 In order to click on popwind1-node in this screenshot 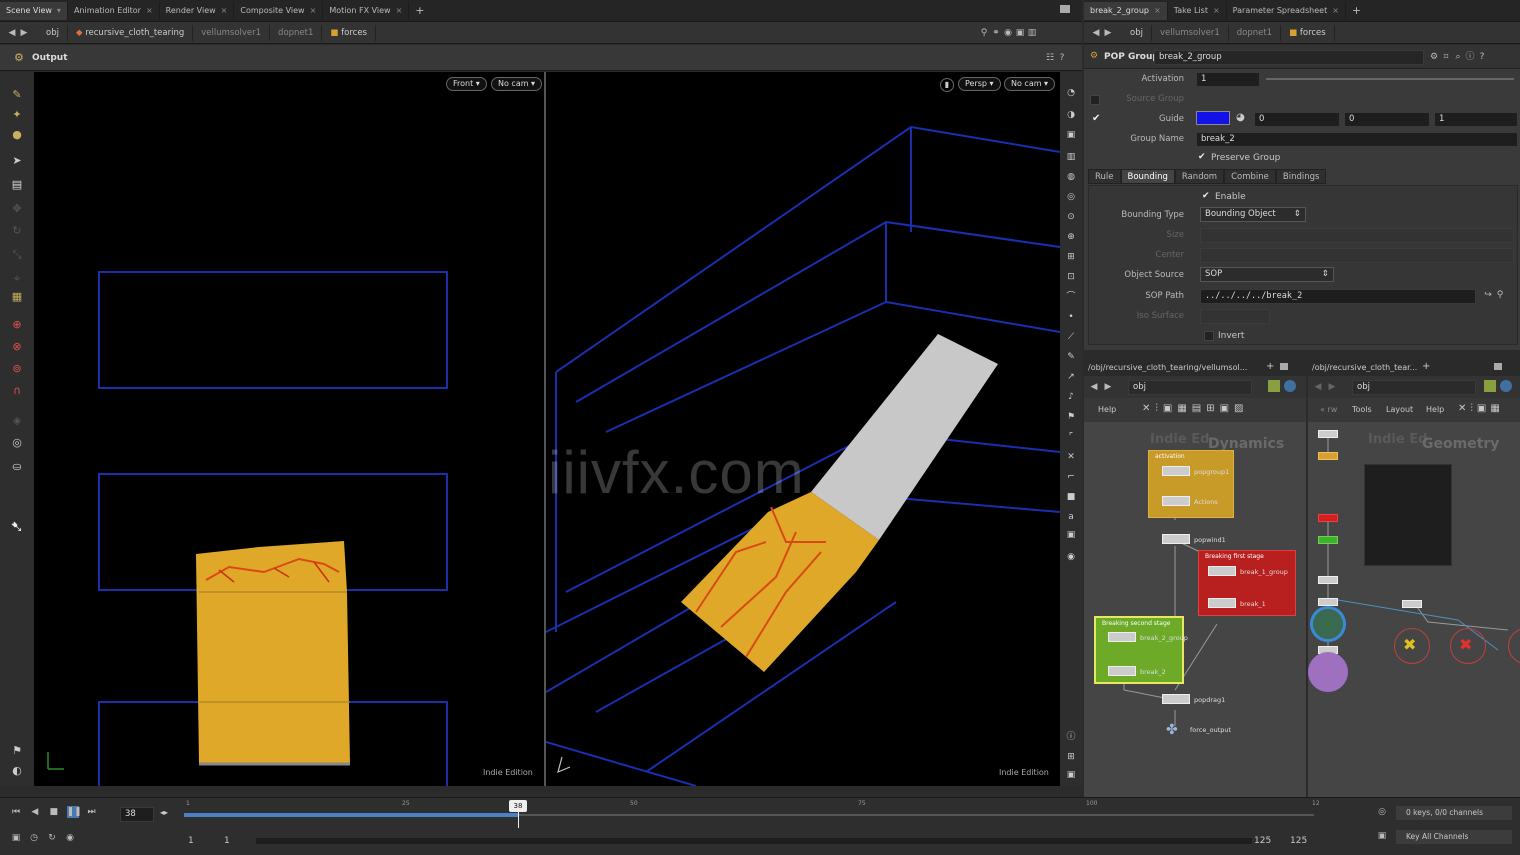, I will do `click(1176, 539)`.